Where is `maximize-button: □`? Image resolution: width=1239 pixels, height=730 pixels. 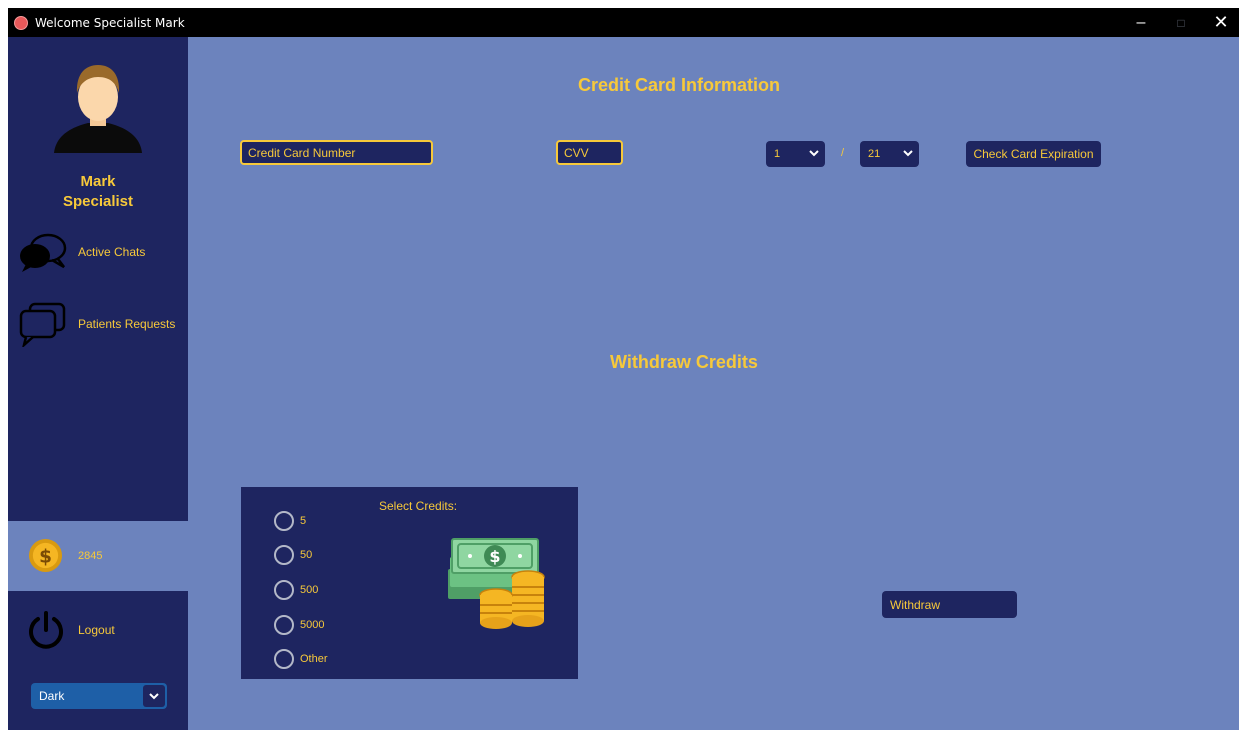
maximize-button: □ is located at coordinates (1181, 22).